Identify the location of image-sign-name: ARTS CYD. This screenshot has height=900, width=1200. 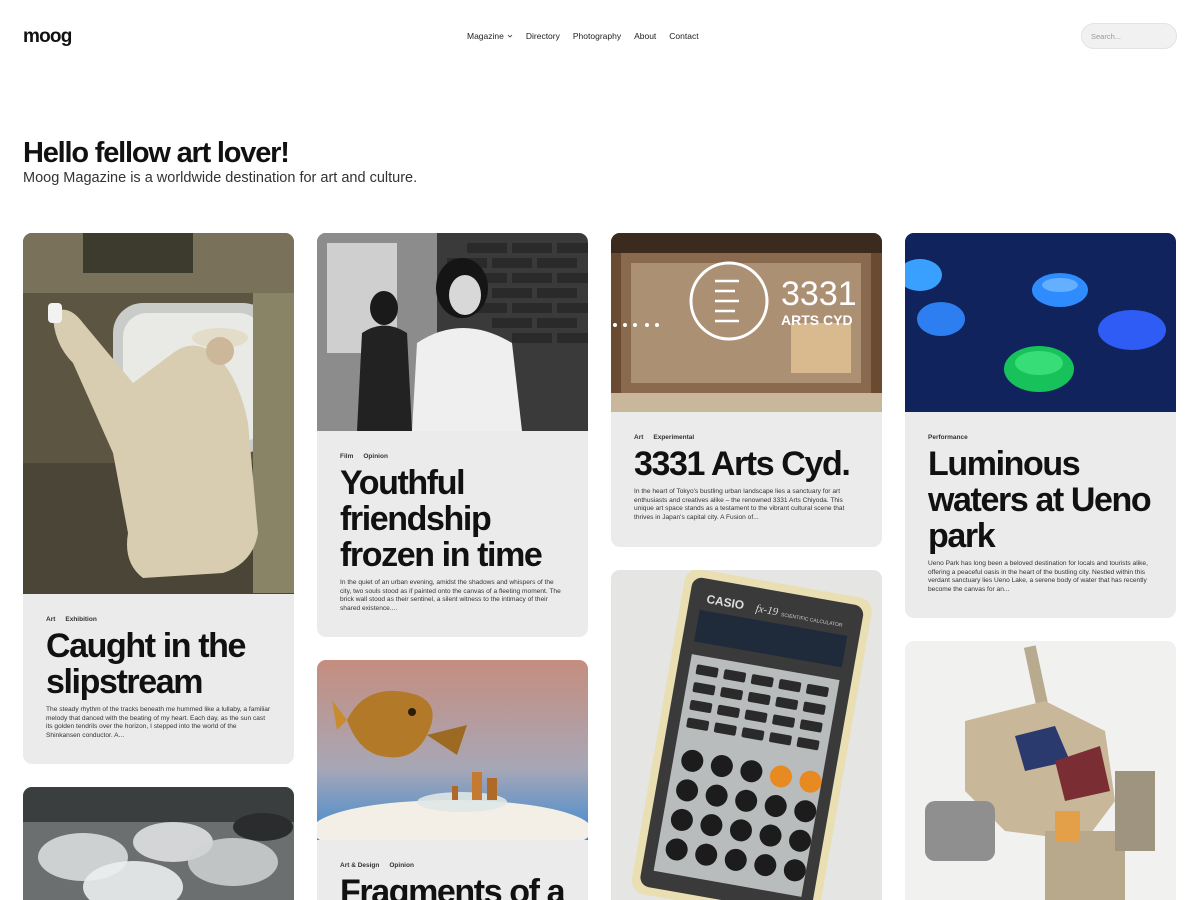
(817, 320).